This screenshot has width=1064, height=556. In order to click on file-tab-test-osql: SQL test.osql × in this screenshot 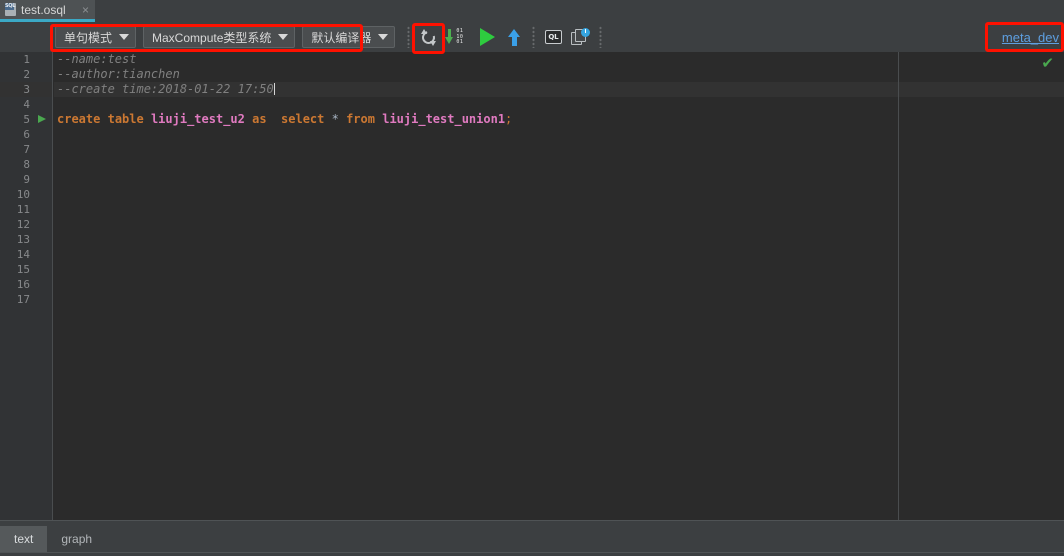, I will do `click(47, 11)`.